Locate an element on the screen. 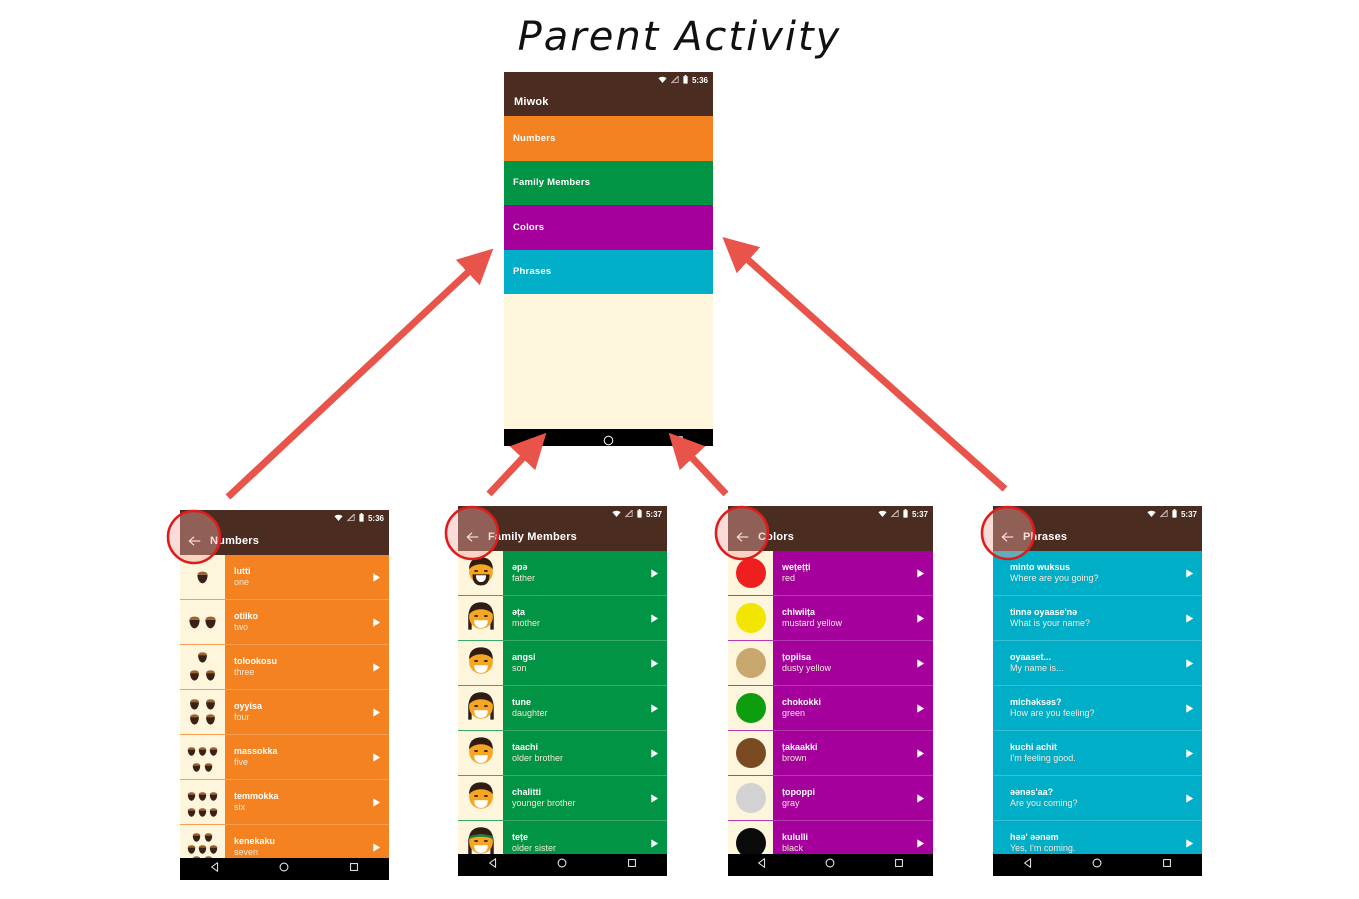  table-row: oyyisa four is located at coordinates (284, 712).